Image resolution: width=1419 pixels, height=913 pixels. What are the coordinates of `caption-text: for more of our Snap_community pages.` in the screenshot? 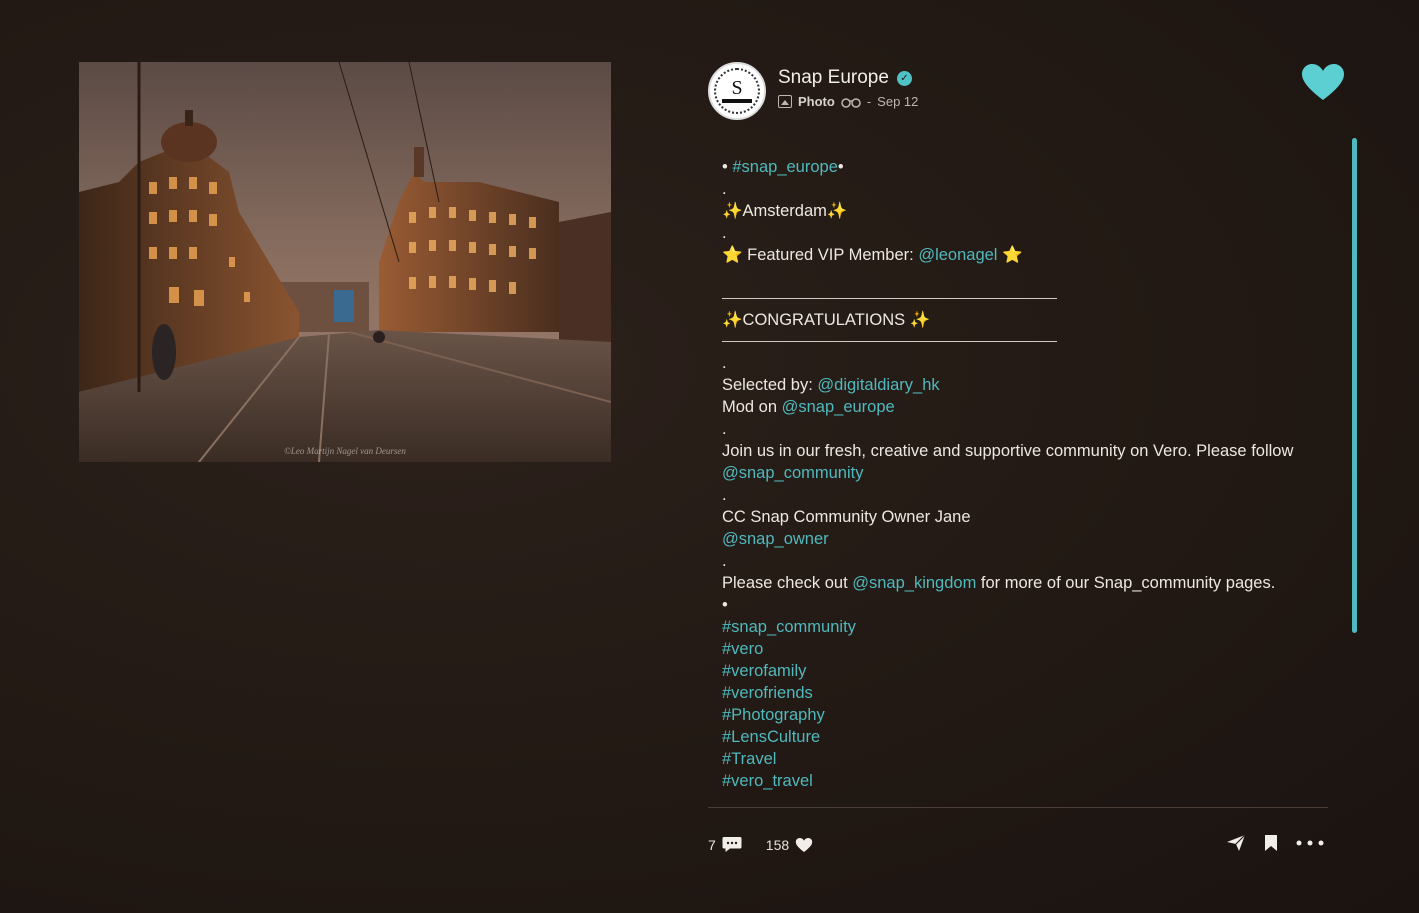 It's located at (1126, 583).